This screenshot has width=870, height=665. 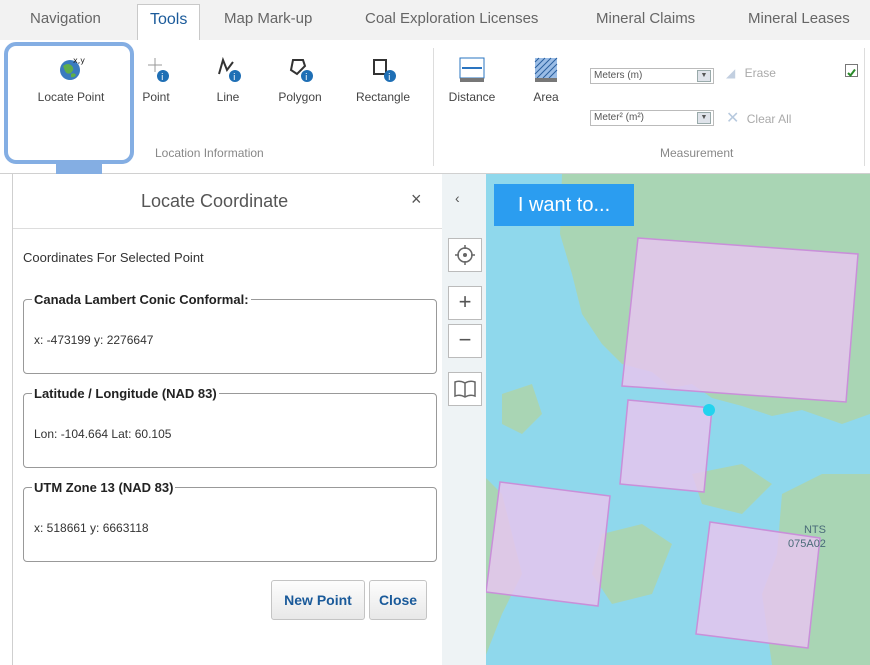 I want to click on nts-label-line1: NTS, so click(x=814, y=530).